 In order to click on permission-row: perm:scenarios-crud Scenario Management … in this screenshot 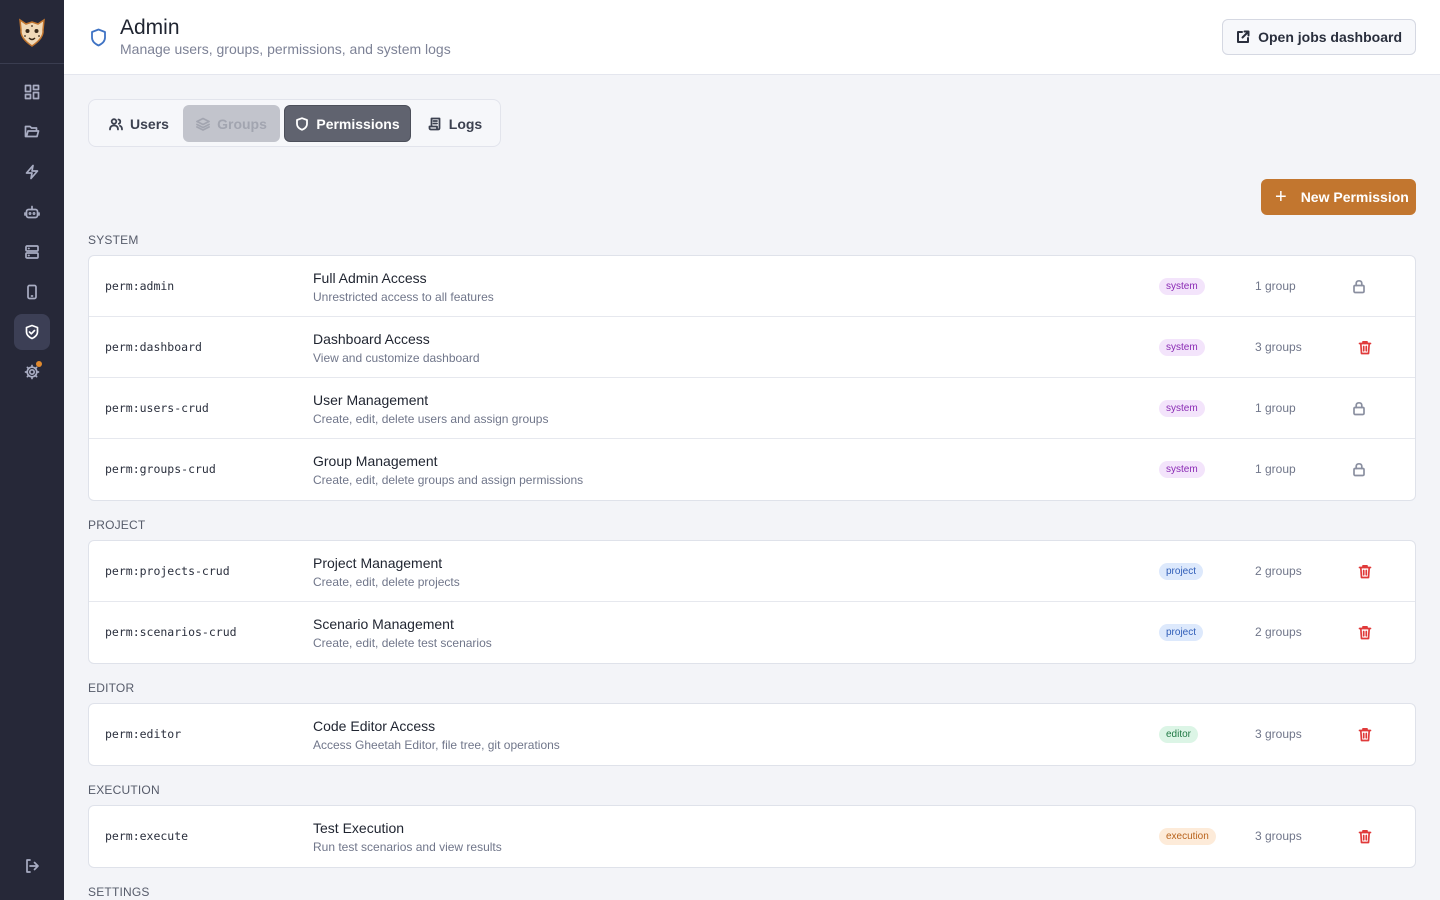, I will do `click(752, 632)`.